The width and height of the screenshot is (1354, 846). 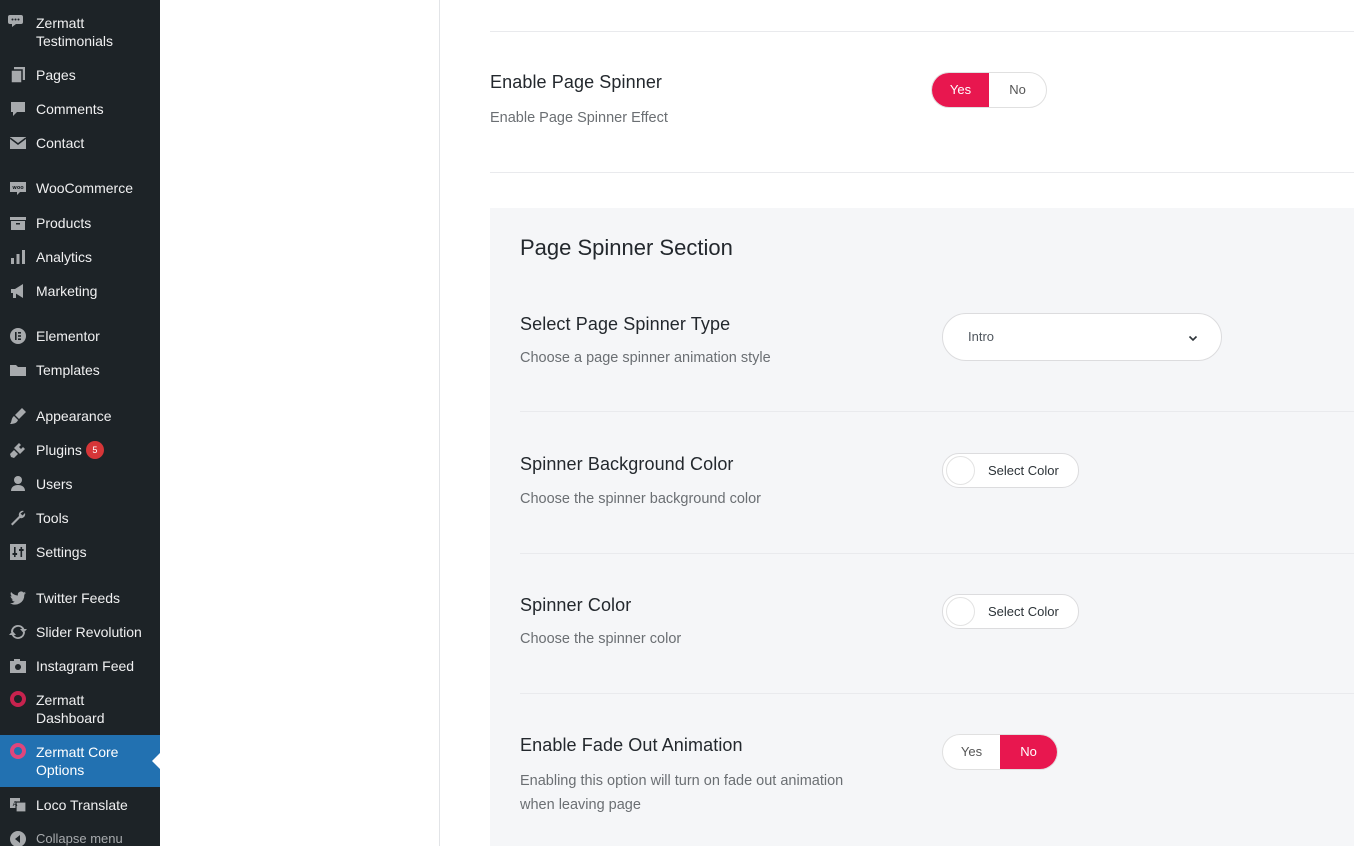 I want to click on comment-icon, so click(x=18, y=109).